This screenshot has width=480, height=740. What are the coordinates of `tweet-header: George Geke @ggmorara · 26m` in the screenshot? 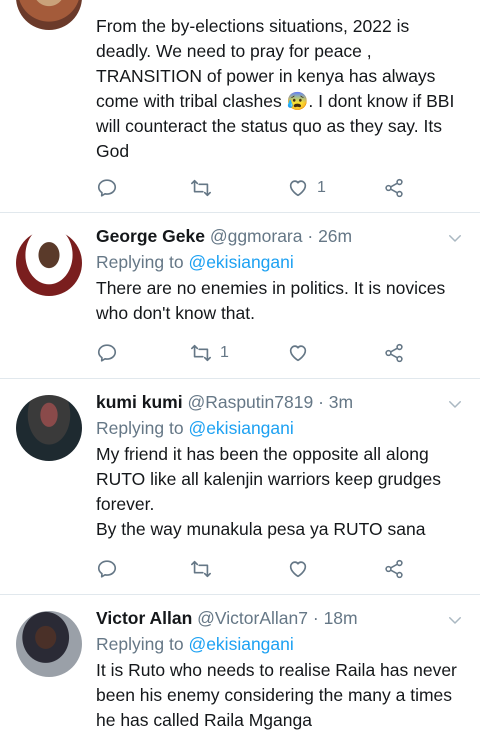 It's located at (279, 236).